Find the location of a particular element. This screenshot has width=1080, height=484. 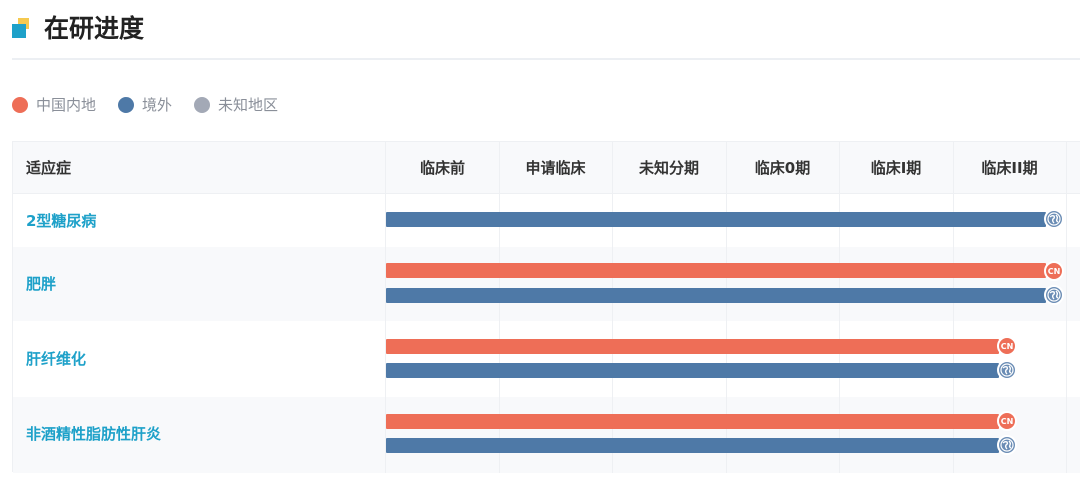

table-header: 适应症 临床前 申请临床 未知分期 临床0期 临床I期 临床II期 is located at coordinates (546, 168).